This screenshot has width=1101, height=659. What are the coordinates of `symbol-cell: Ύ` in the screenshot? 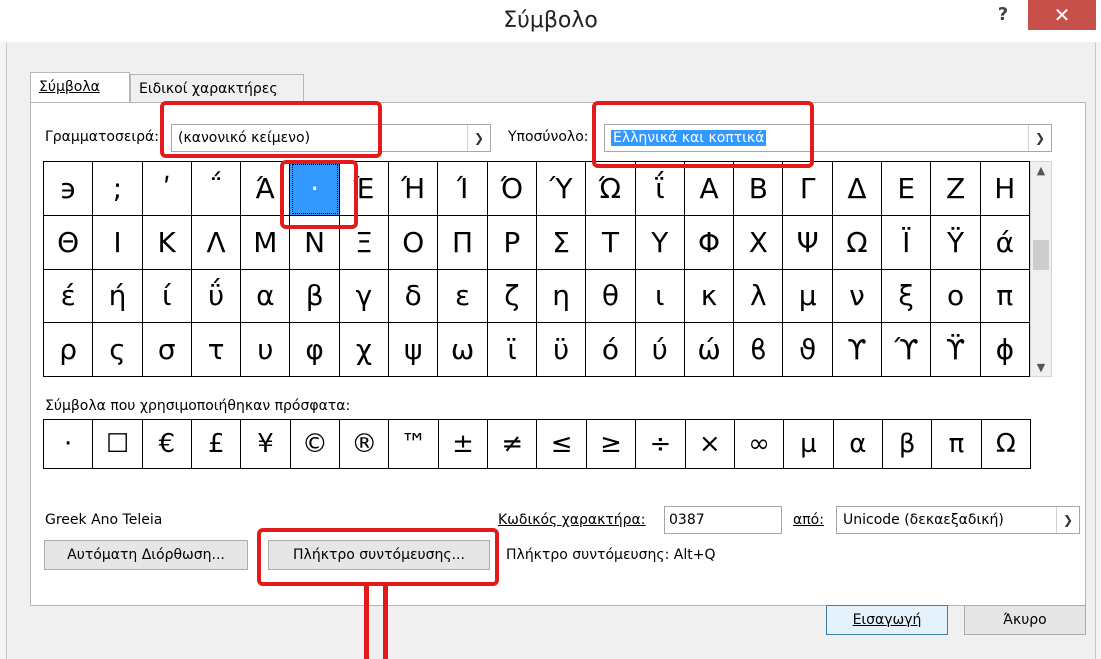 It's located at (561, 189).